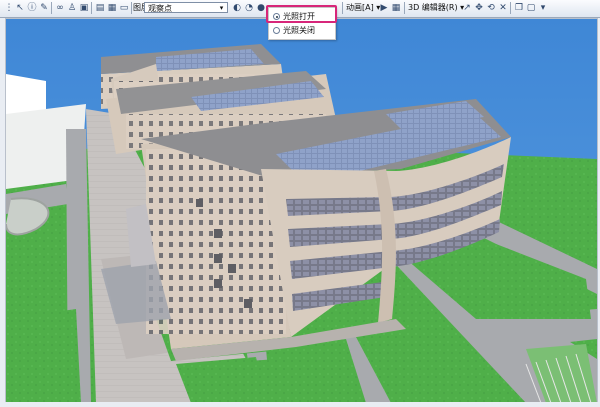 The image size is (600, 407). Describe the element at coordinates (503, 8) in the screenshot. I see `delete-icon: ✕` at that location.